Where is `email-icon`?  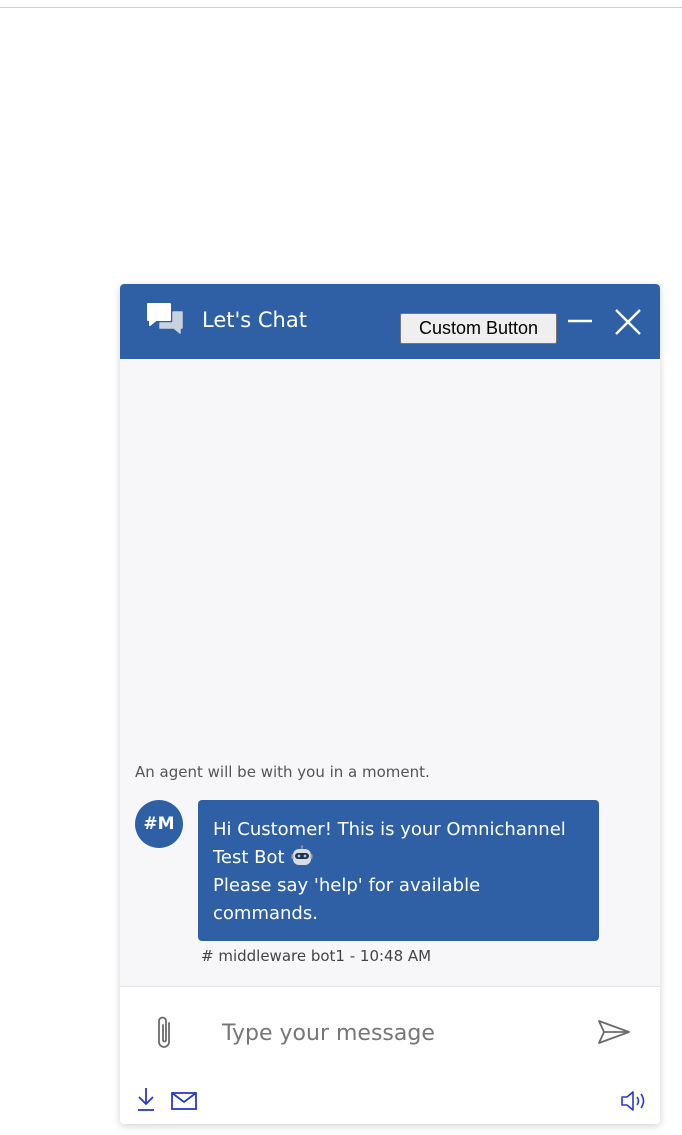 email-icon is located at coordinates (184, 1101).